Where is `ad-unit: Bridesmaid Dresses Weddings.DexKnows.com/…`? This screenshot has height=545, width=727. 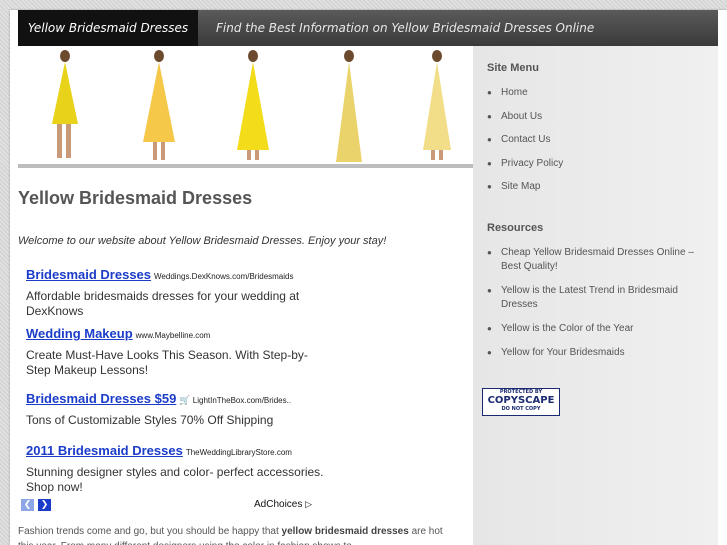
ad-unit: Bridesmaid Dresses Weddings.DexKnows.com/… is located at coordinates (176, 292).